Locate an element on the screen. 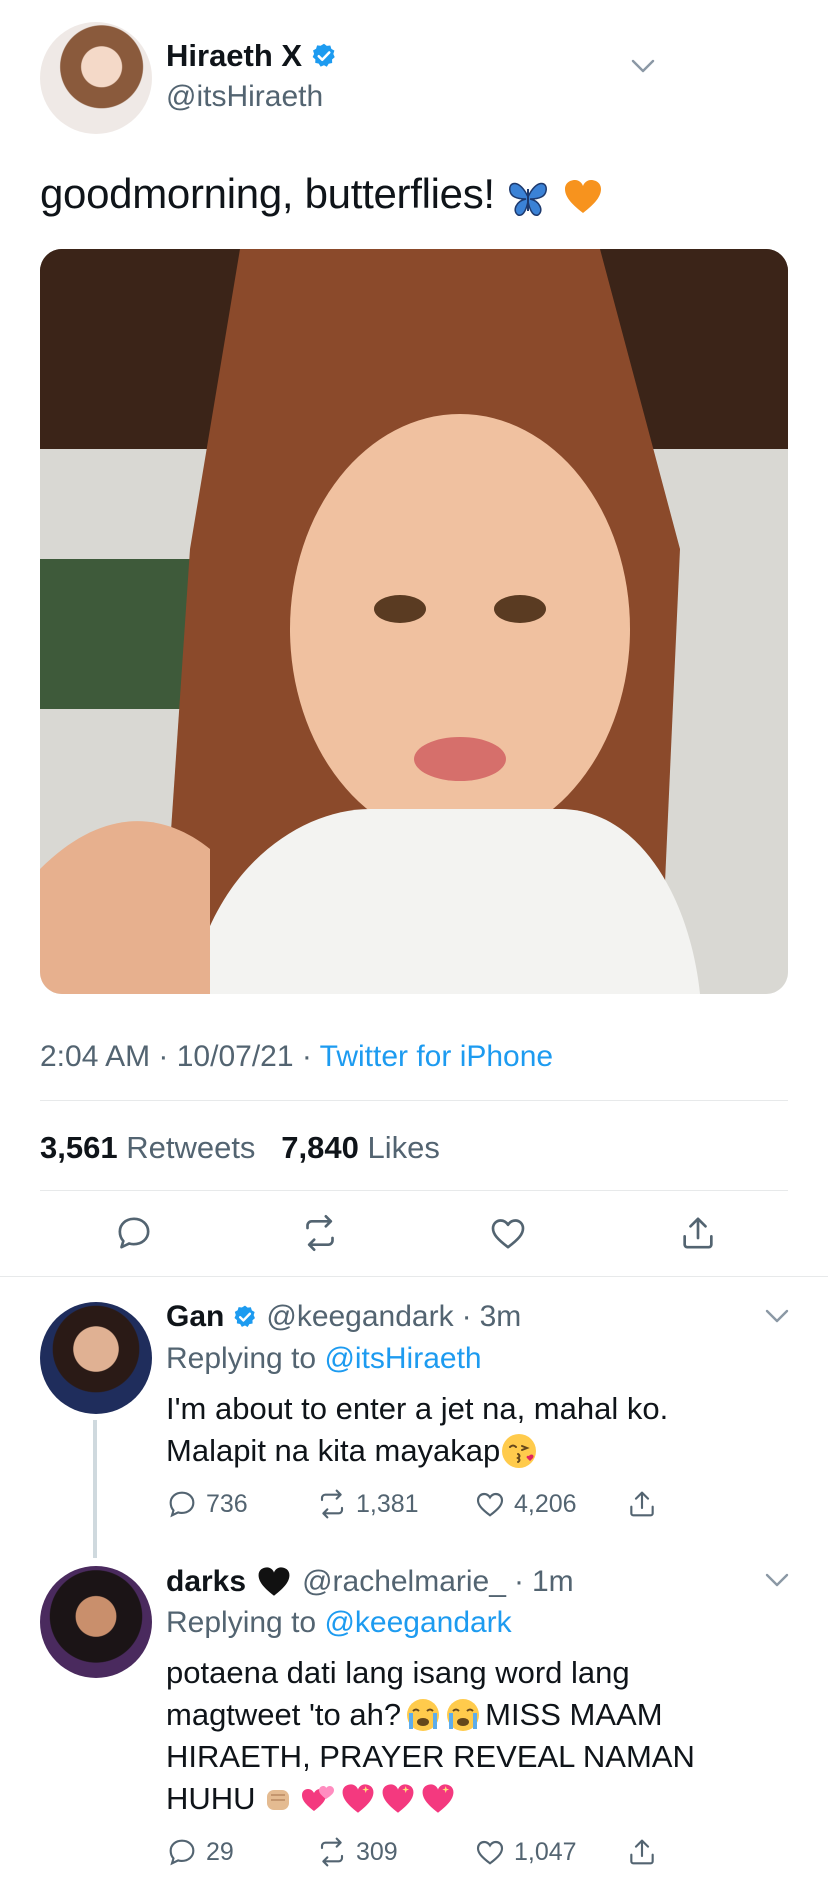 The width and height of the screenshot is (828, 1891). reply-count-stat: 29 is located at coordinates (200, 1852).